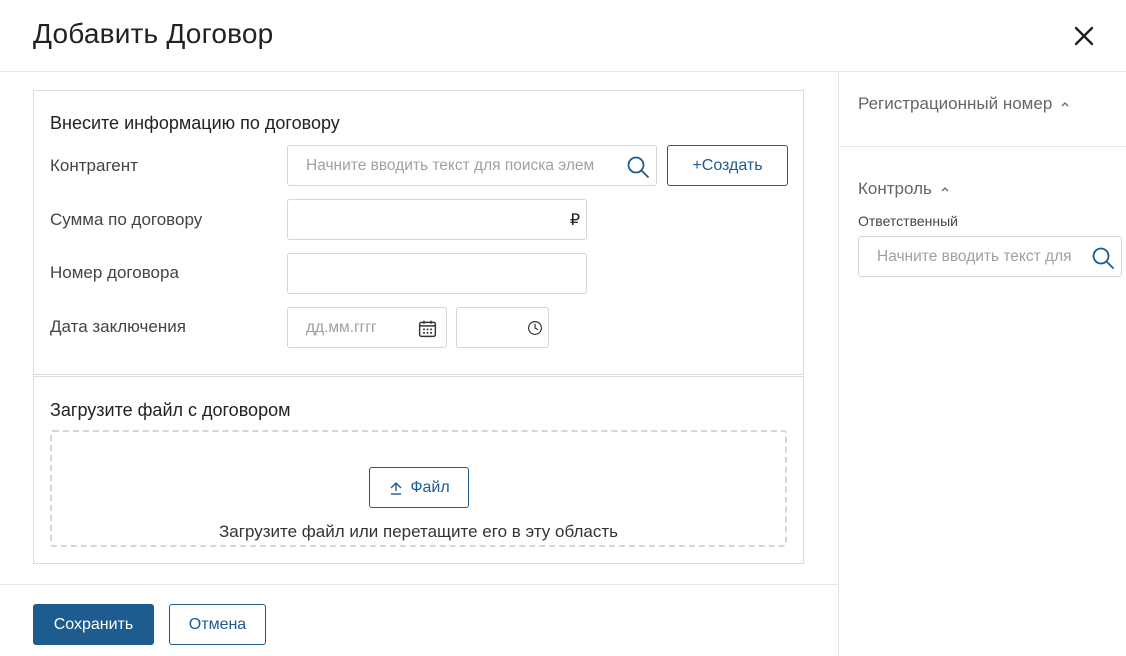  What do you see at coordinates (94, 165) in the screenshot?
I see `counterparty-label: Контрагент` at bounding box center [94, 165].